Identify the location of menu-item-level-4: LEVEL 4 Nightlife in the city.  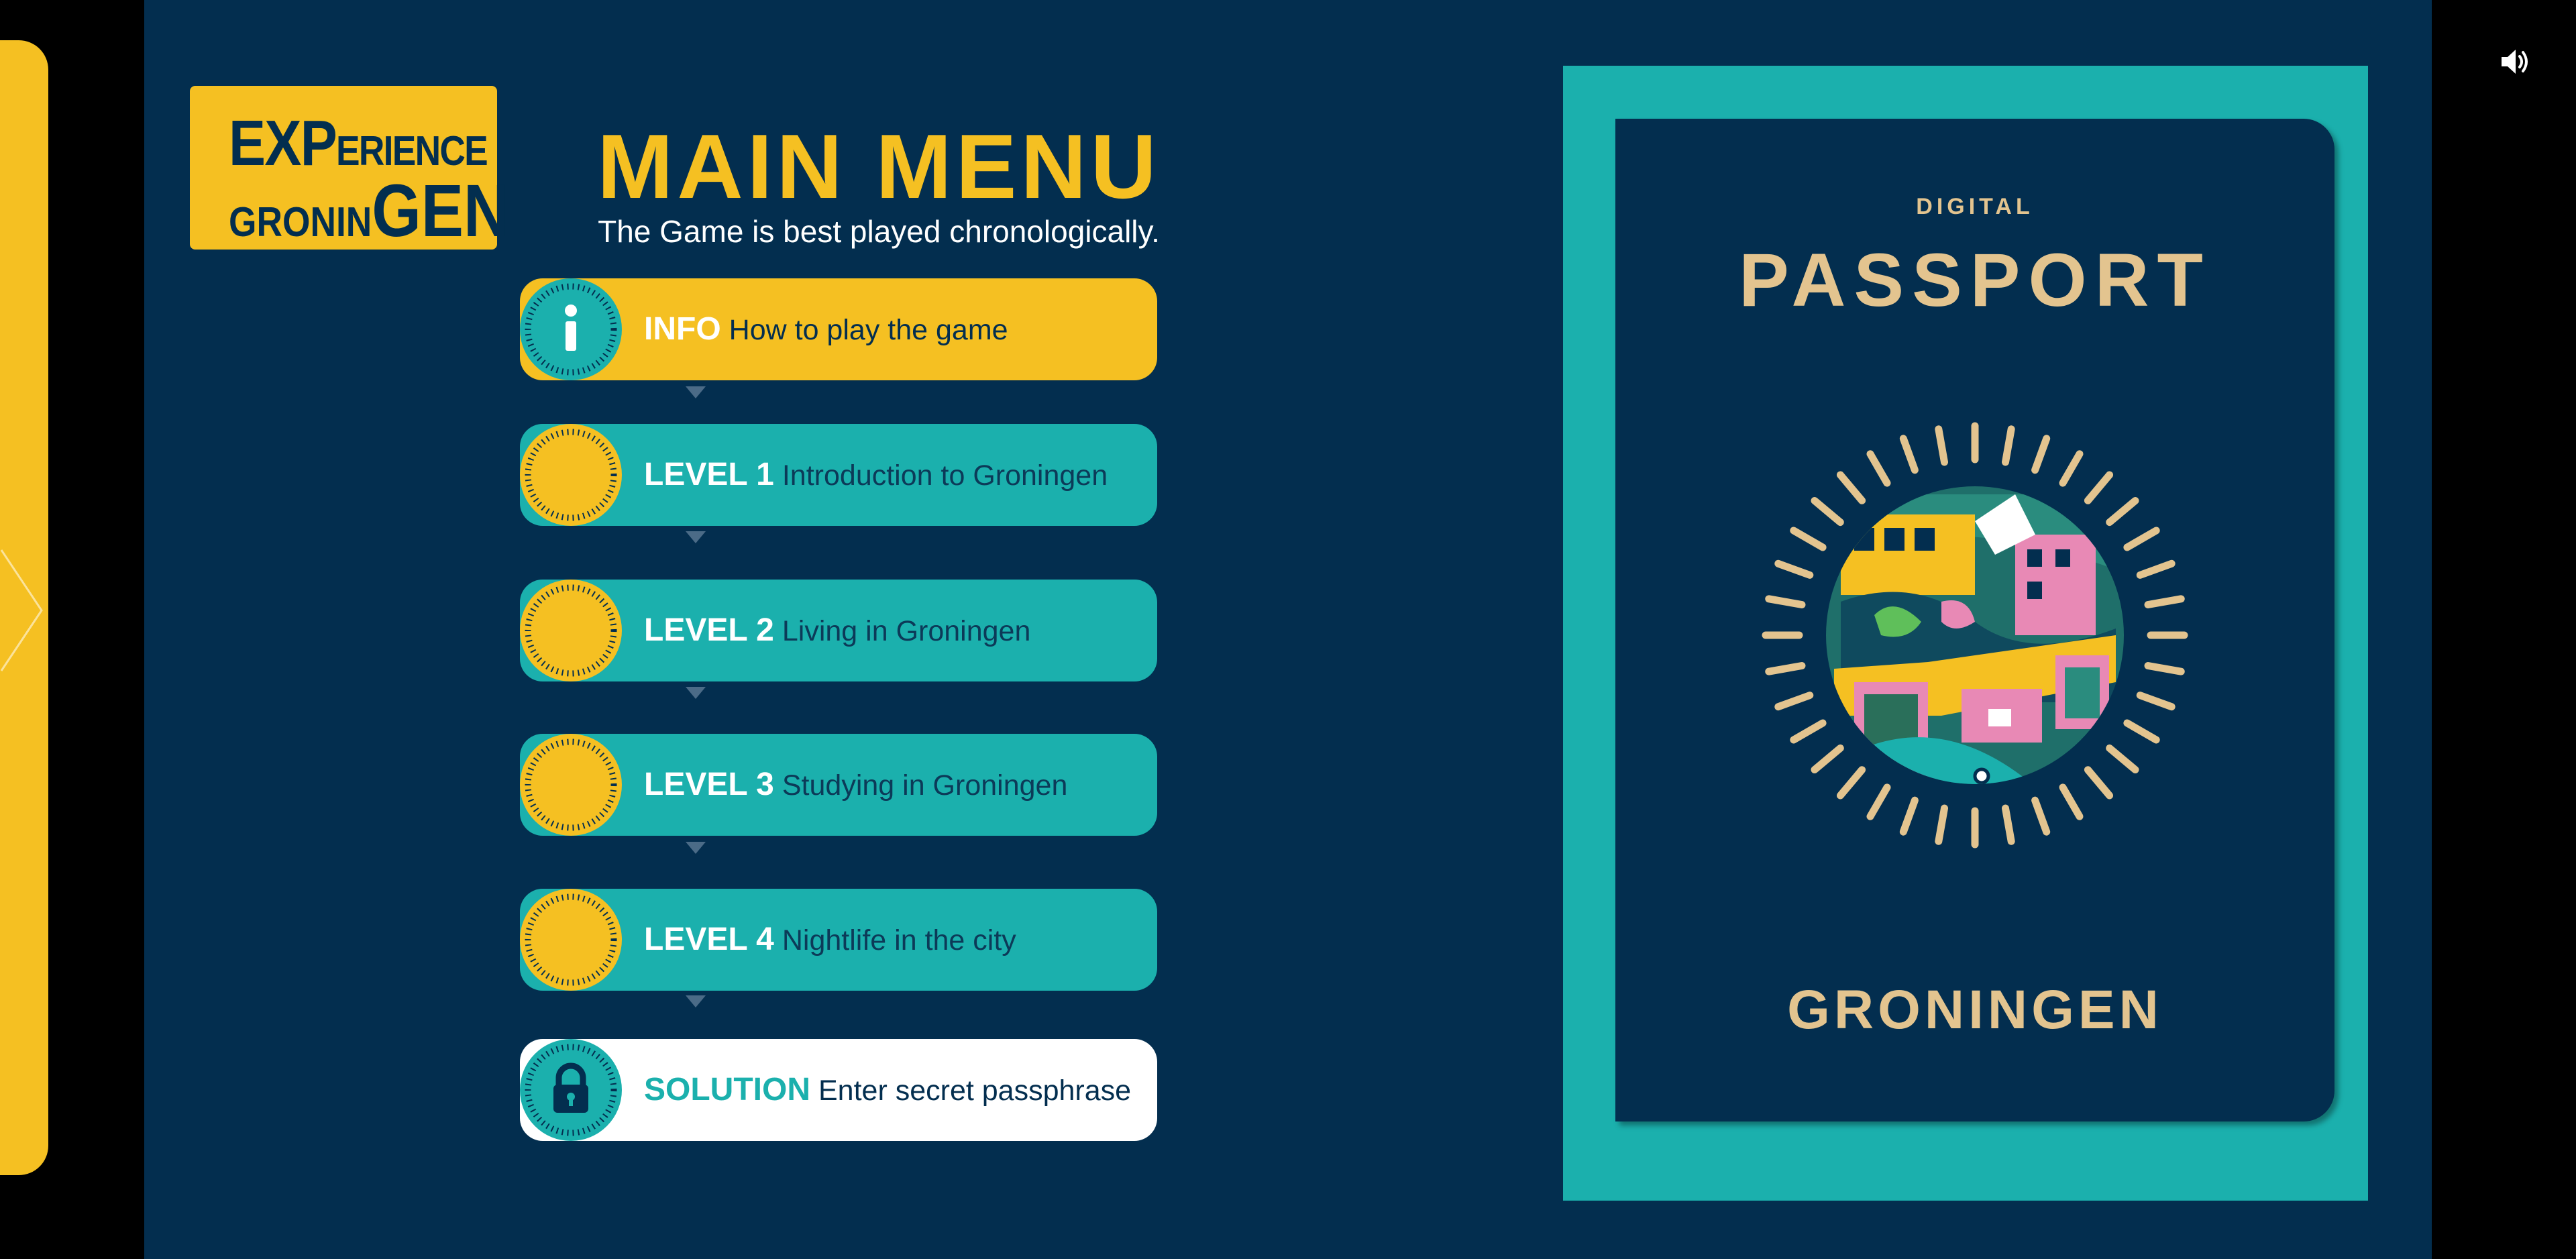
(838, 940).